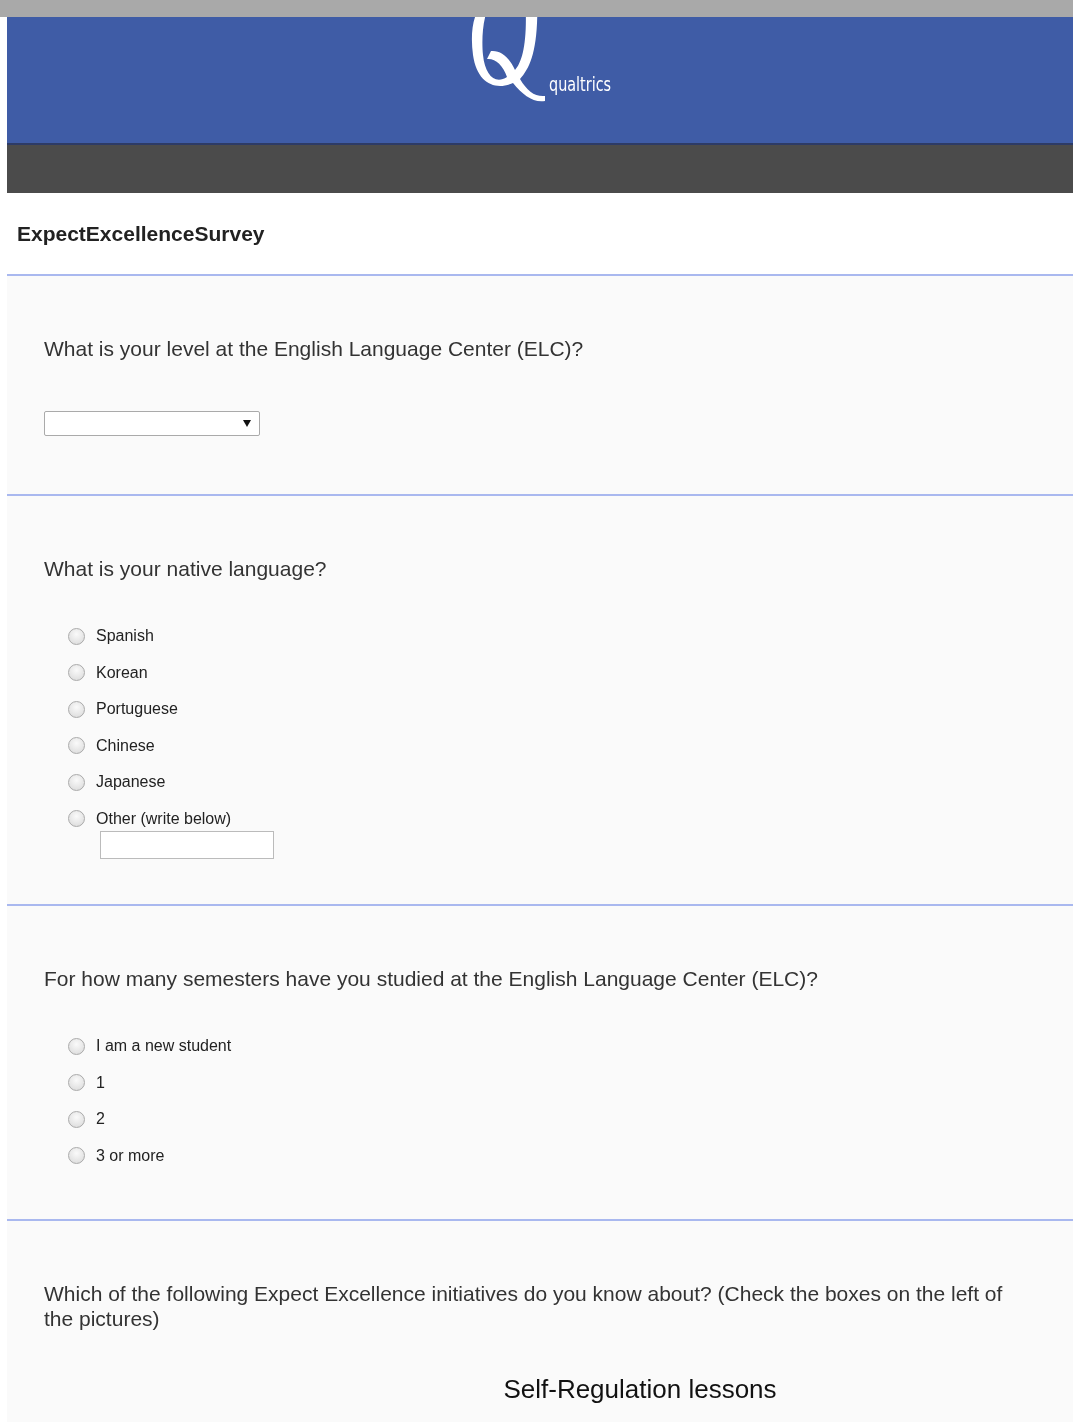 The height and width of the screenshot is (1422, 1073). What do you see at coordinates (187, 844) in the screenshot?
I see `input-field` at bounding box center [187, 844].